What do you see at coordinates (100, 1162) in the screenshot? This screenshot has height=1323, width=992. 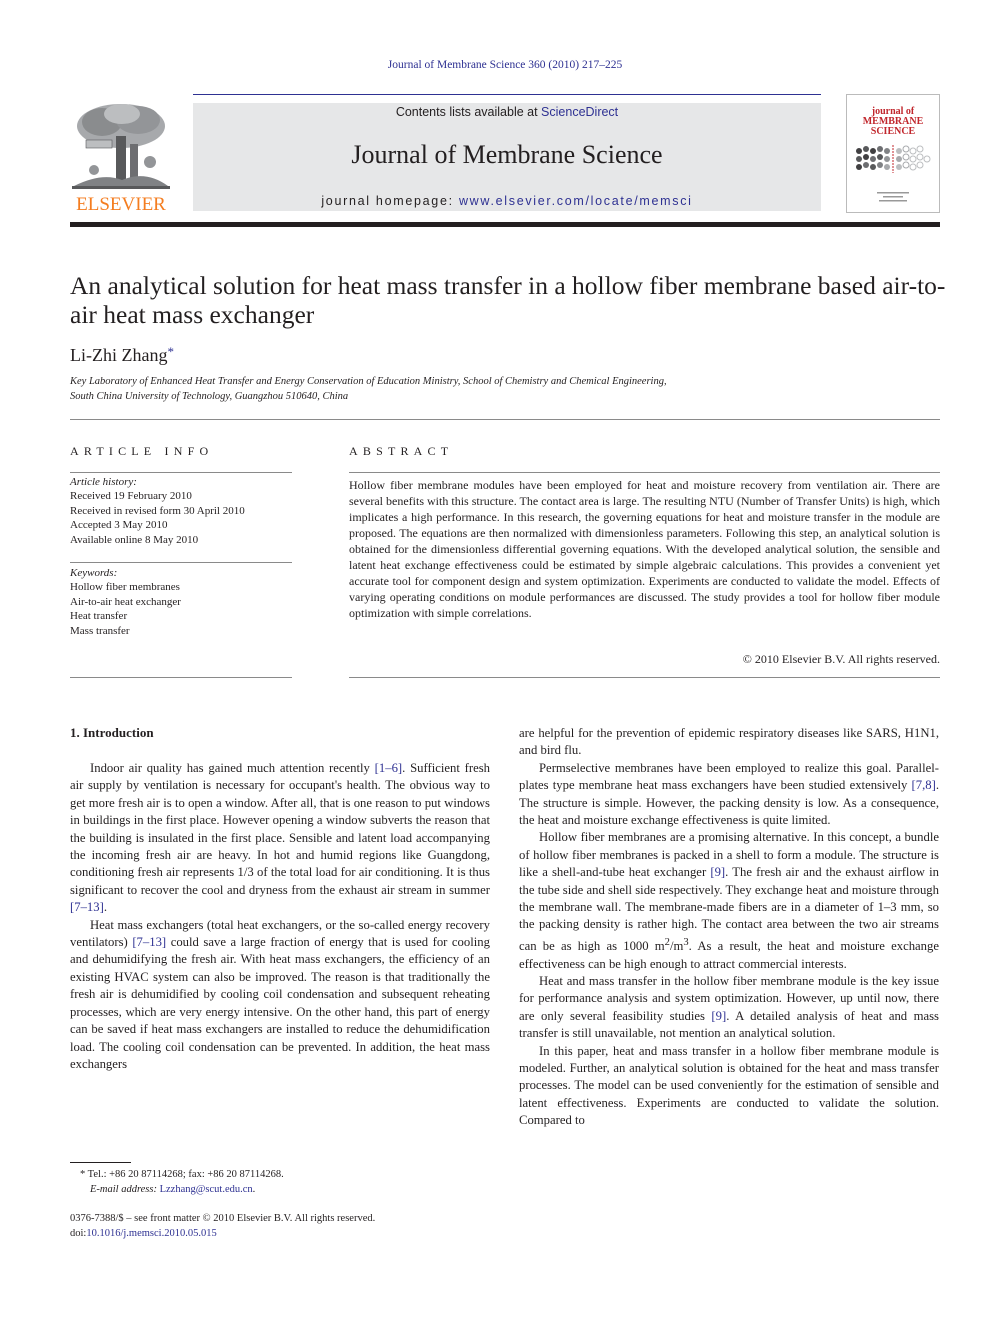 I see `footnote-rule` at bounding box center [100, 1162].